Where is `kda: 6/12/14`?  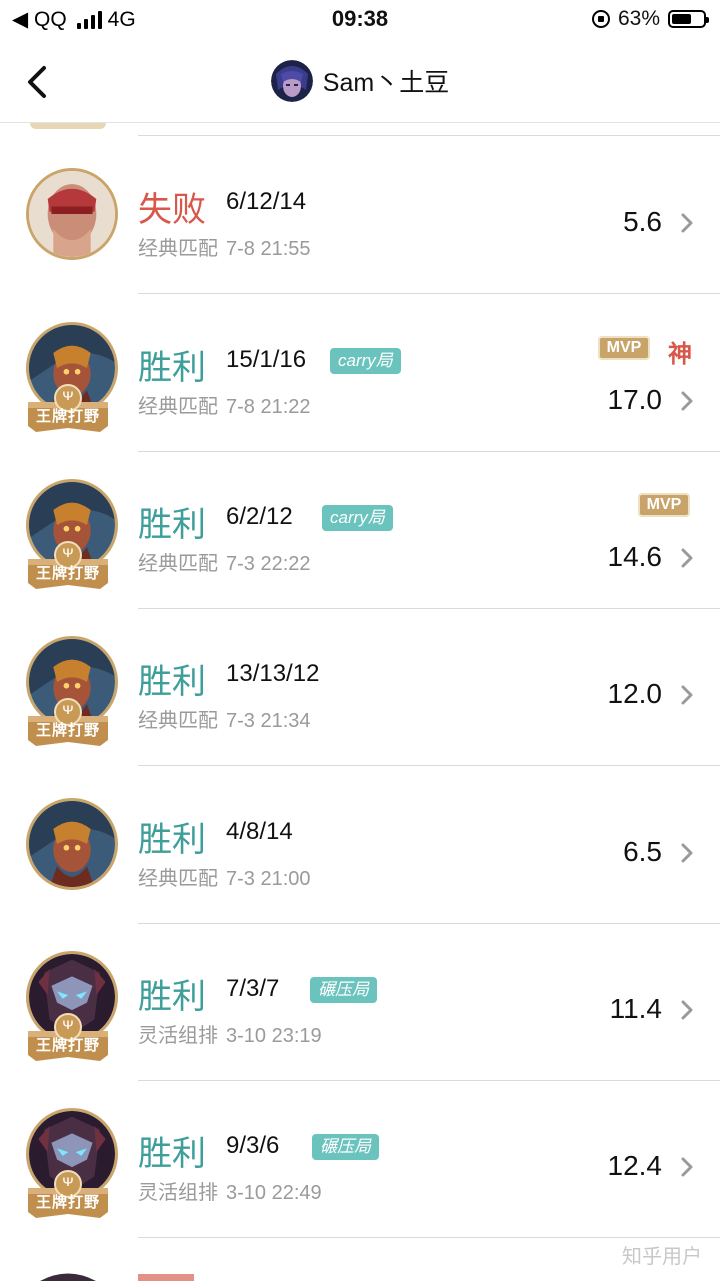 kda: 6/12/14 is located at coordinates (266, 201).